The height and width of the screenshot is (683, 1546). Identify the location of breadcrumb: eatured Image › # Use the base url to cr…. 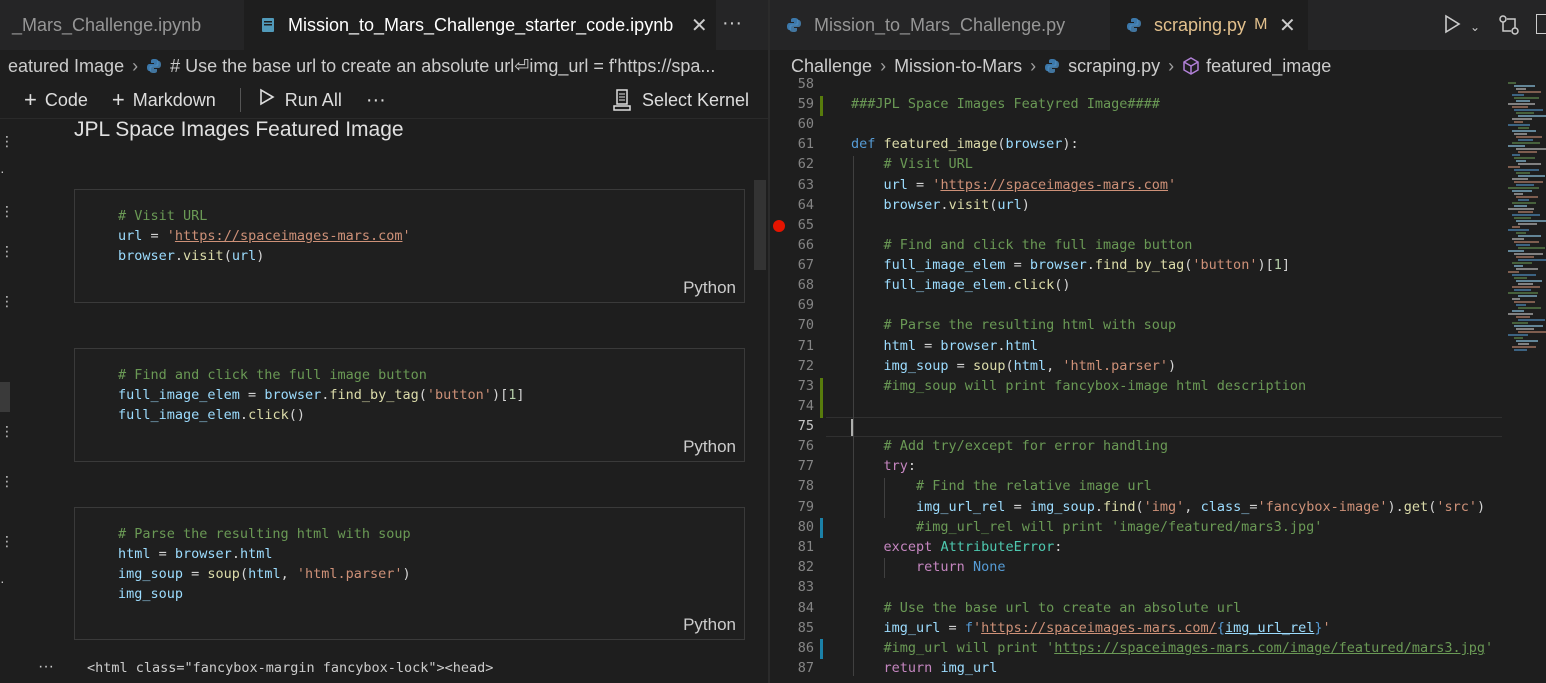
(384, 66).